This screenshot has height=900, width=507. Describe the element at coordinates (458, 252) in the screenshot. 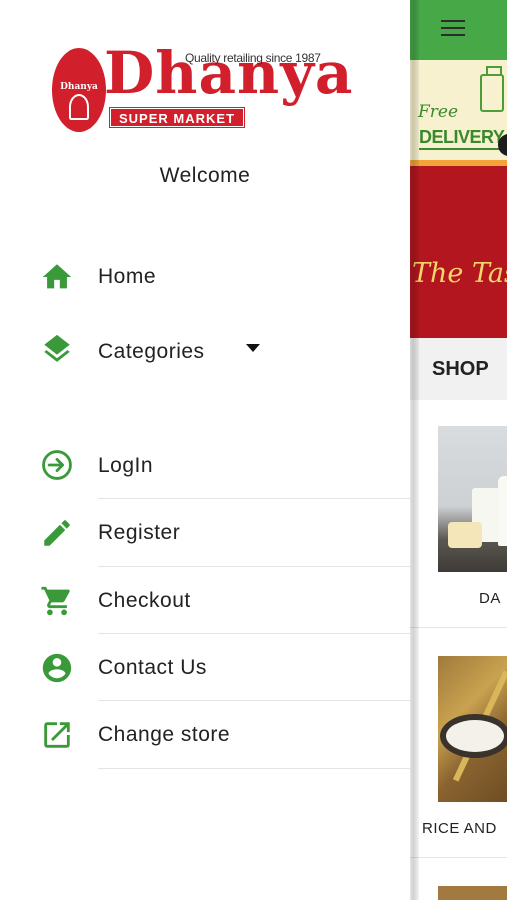

I see `hero-banner: The Taste` at that location.